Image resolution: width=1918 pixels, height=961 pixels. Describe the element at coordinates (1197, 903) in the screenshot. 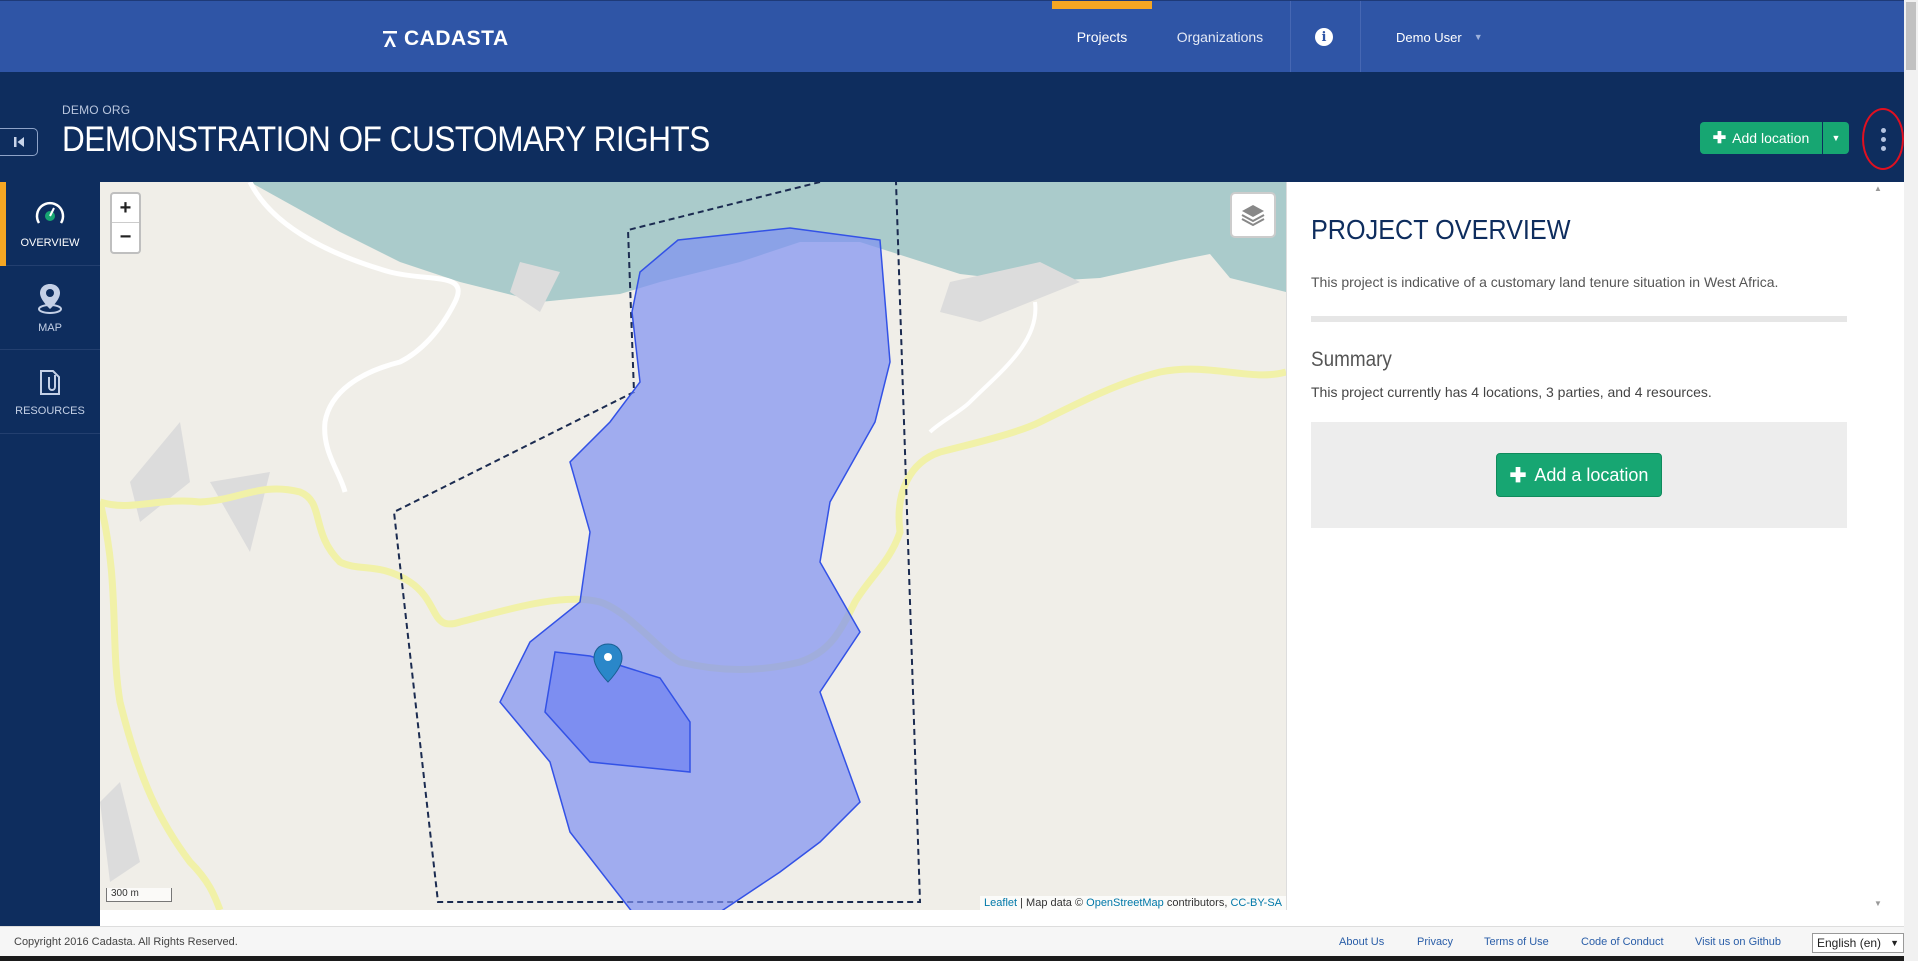

I see `attribution-text: contributors,` at that location.